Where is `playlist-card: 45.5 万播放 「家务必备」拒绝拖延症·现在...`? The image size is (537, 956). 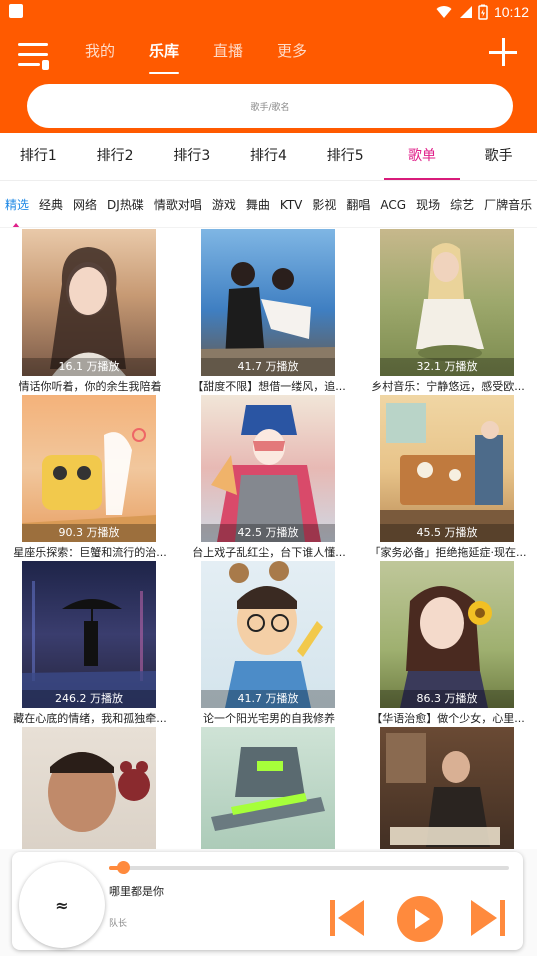
playlist-card: 45.5 万播放 「家务必备」拒绝拖延症·现在... is located at coordinates (447, 478).